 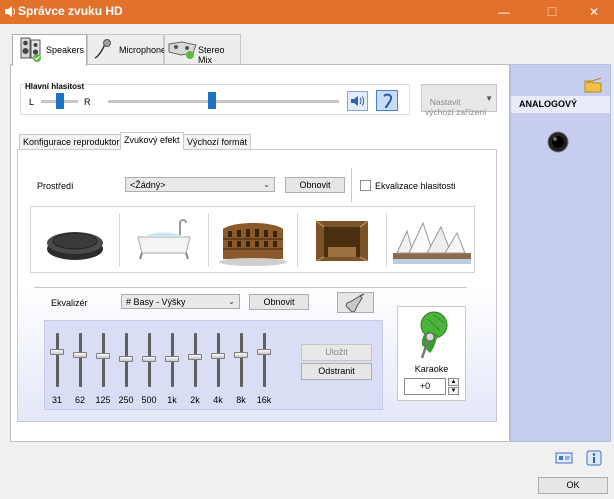 What do you see at coordinates (148, 185) in the screenshot?
I see `environment-selected: <Žádný>` at bounding box center [148, 185].